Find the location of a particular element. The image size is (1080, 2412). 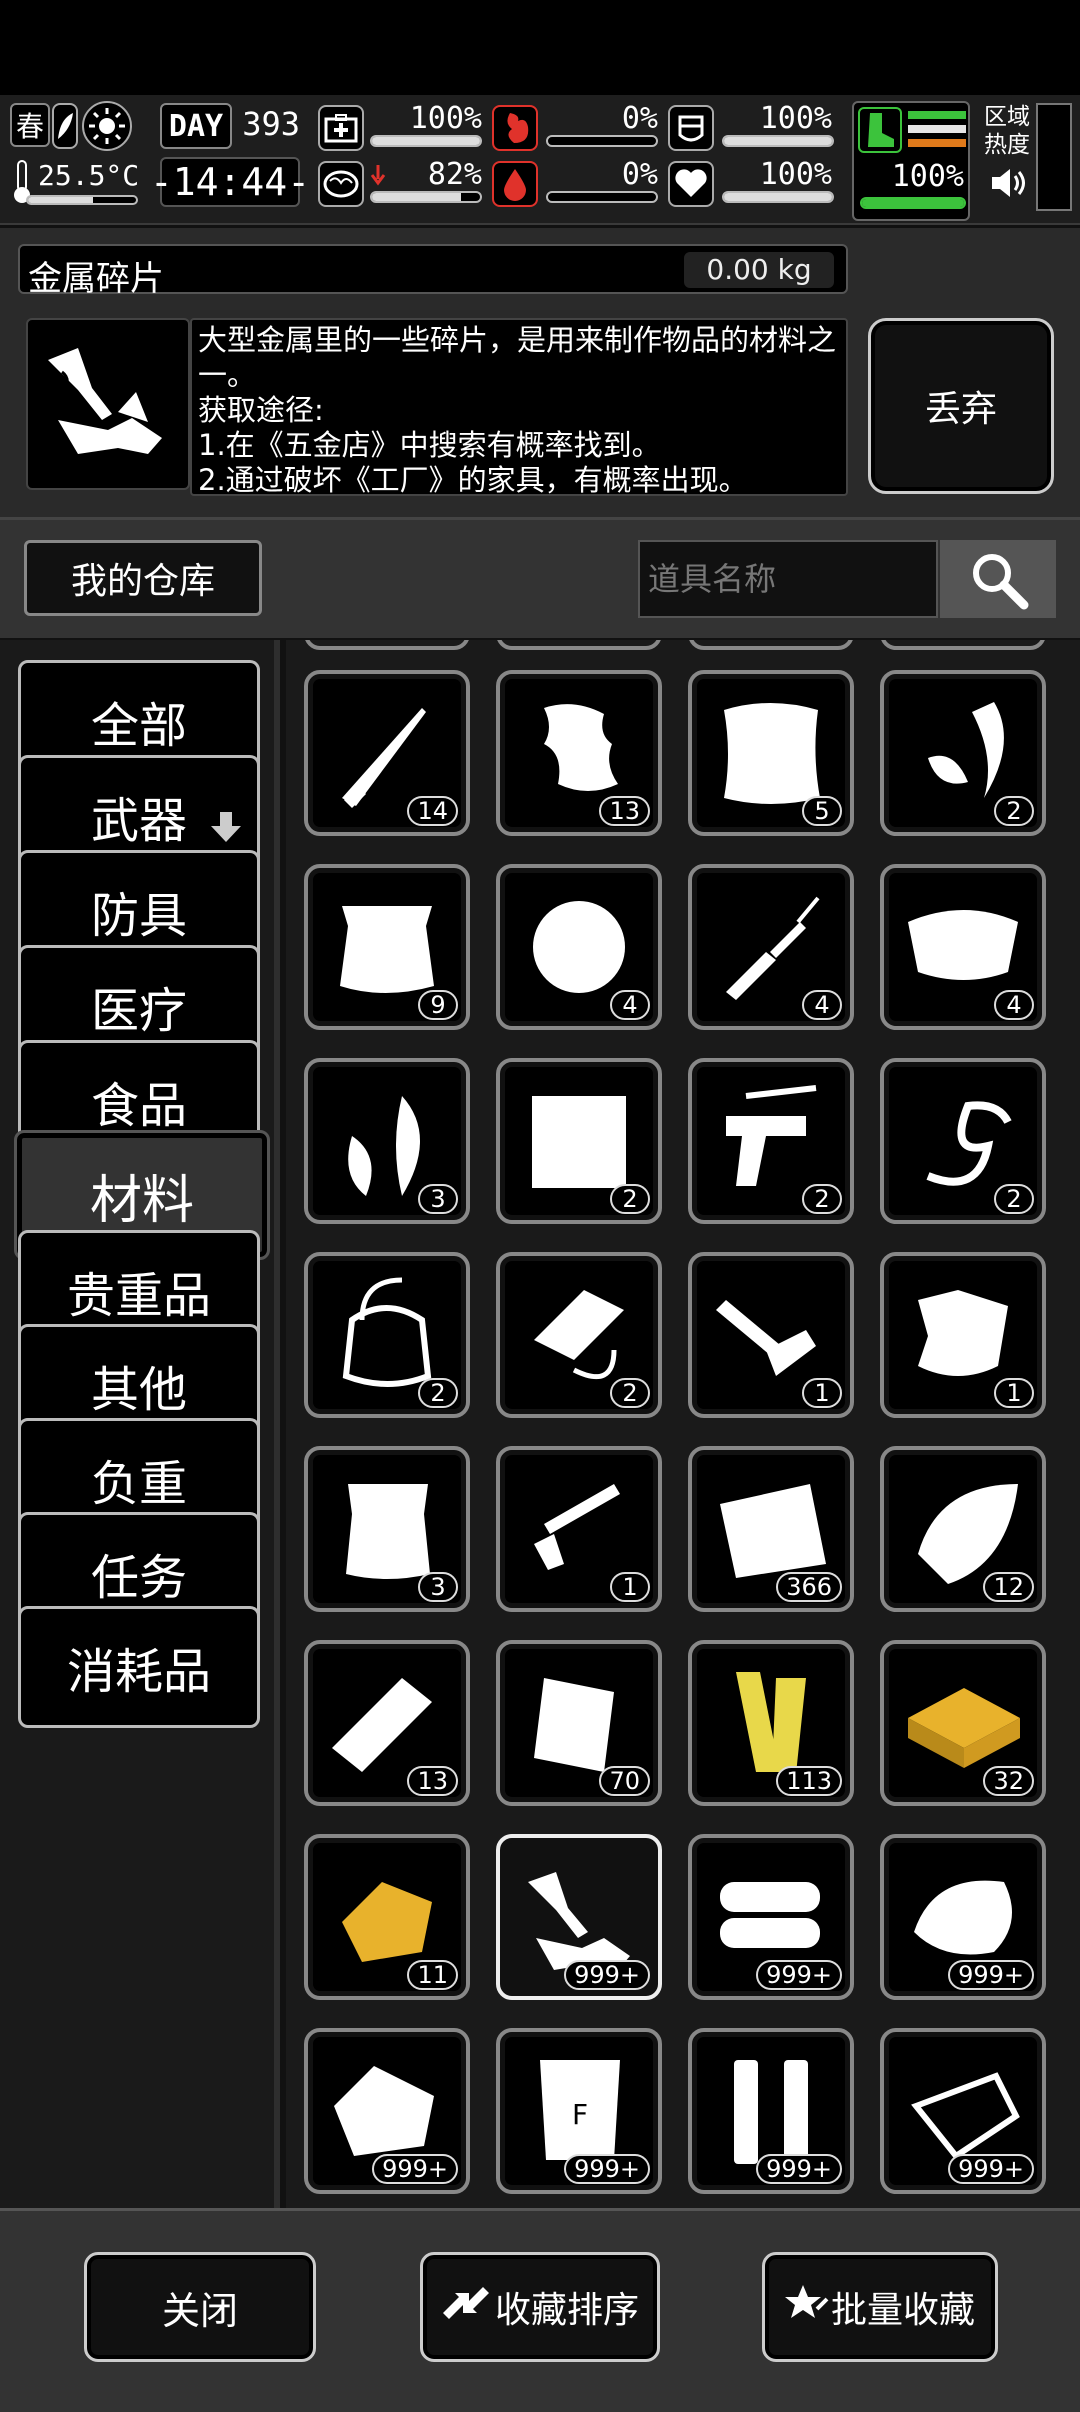

heart-bar is located at coordinates (778, 197).